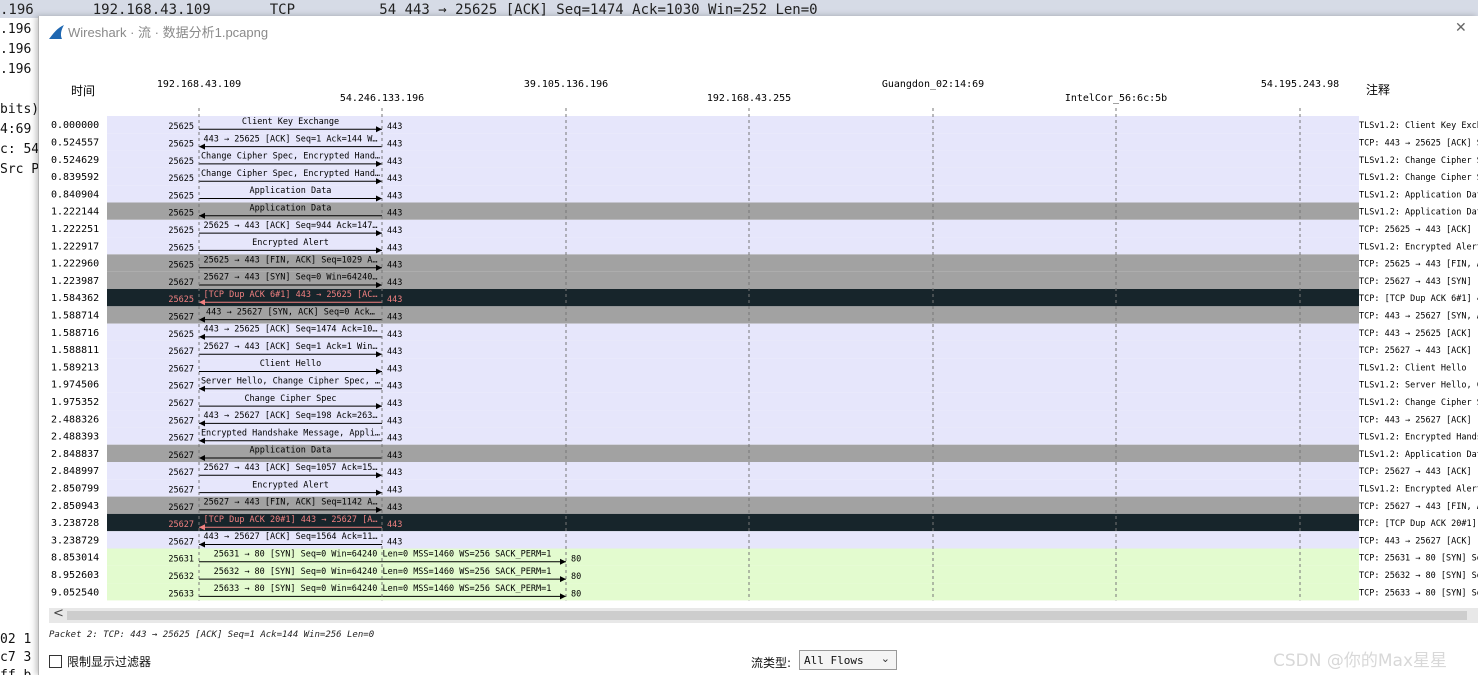 The image size is (1478, 675). Describe the element at coordinates (56, 32) in the screenshot. I see `wireshark-fin-icon` at that location.